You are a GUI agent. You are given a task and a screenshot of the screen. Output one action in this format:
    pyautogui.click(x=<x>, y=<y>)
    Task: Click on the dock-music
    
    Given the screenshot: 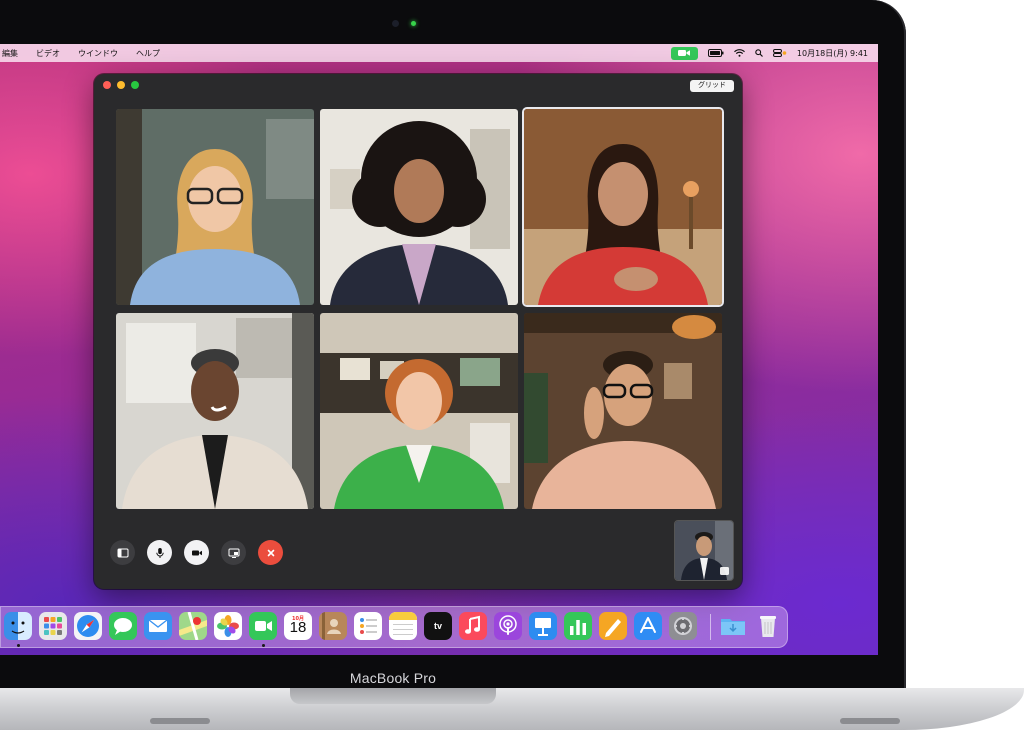 What is the action you would take?
    pyautogui.click(x=473, y=626)
    